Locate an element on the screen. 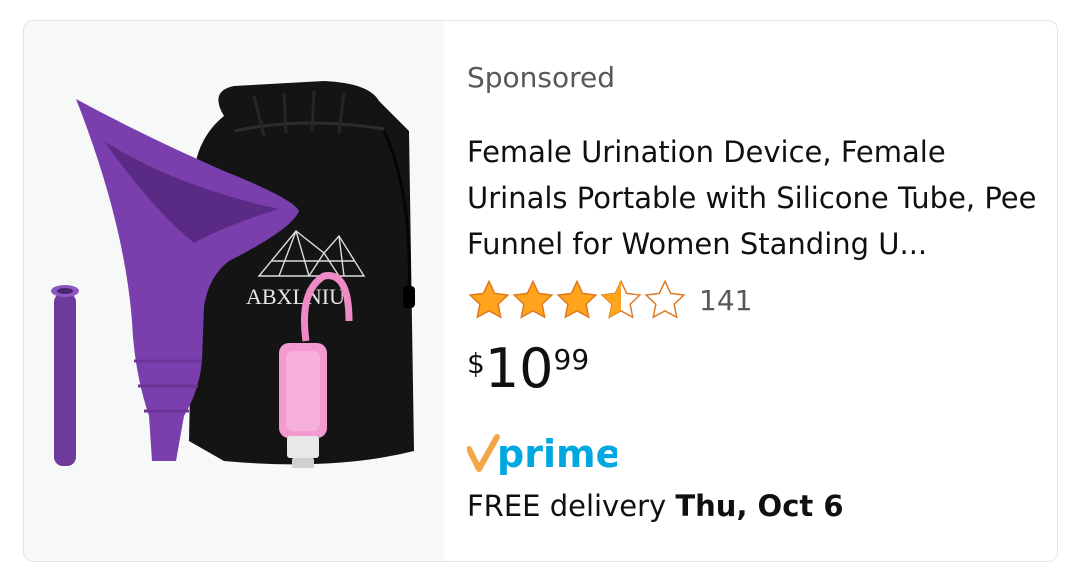 This screenshot has height=562, width=1080. star-rating is located at coordinates (577, 300).